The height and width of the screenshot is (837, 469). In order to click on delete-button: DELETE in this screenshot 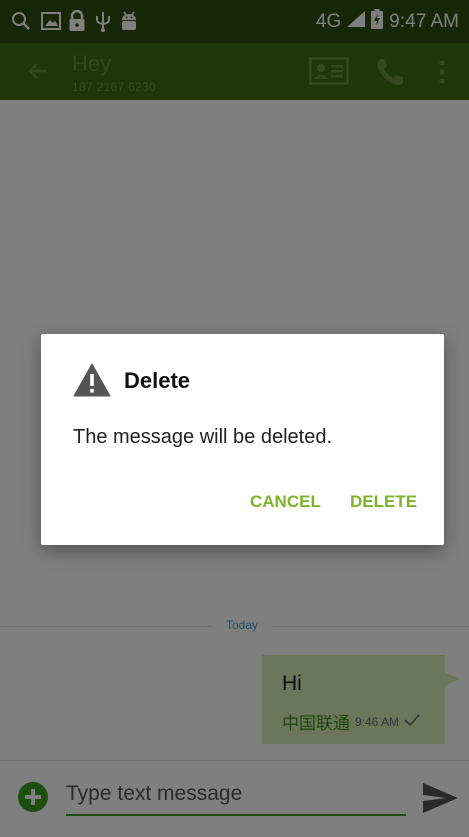, I will do `click(383, 502)`.